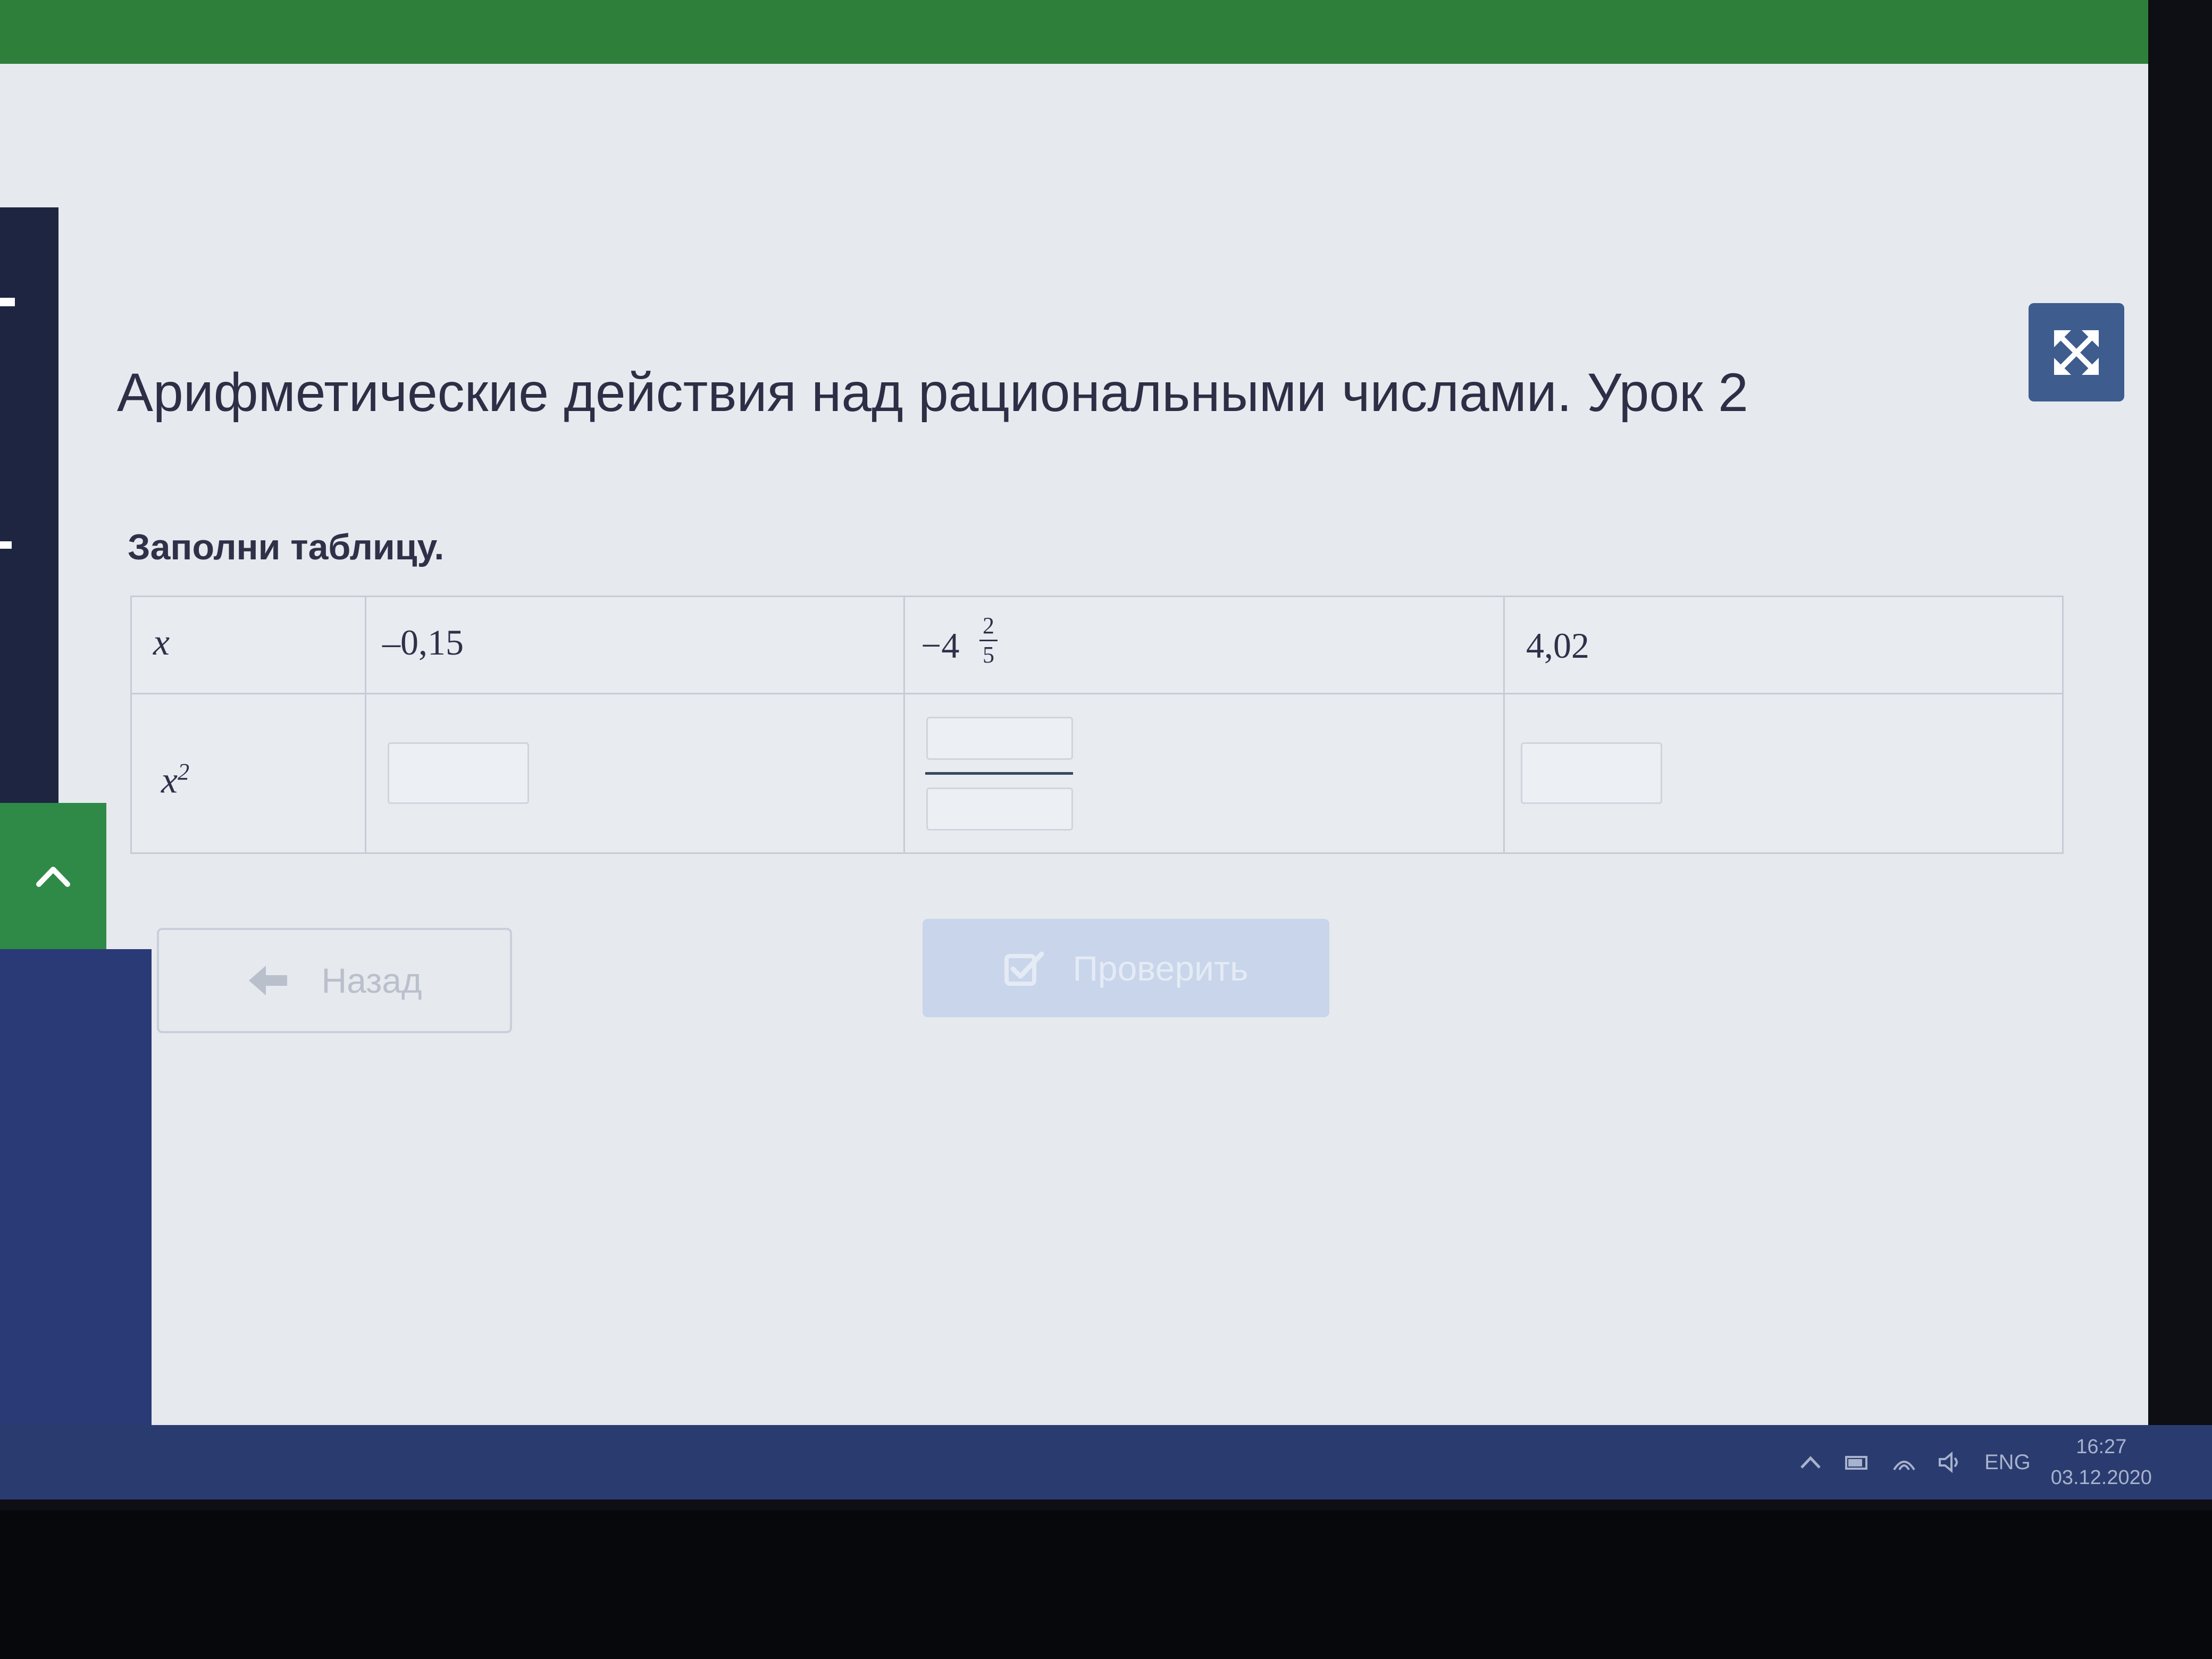  What do you see at coordinates (999, 773) in the screenshot?
I see `fraction-bar` at bounding box center [999, 773].